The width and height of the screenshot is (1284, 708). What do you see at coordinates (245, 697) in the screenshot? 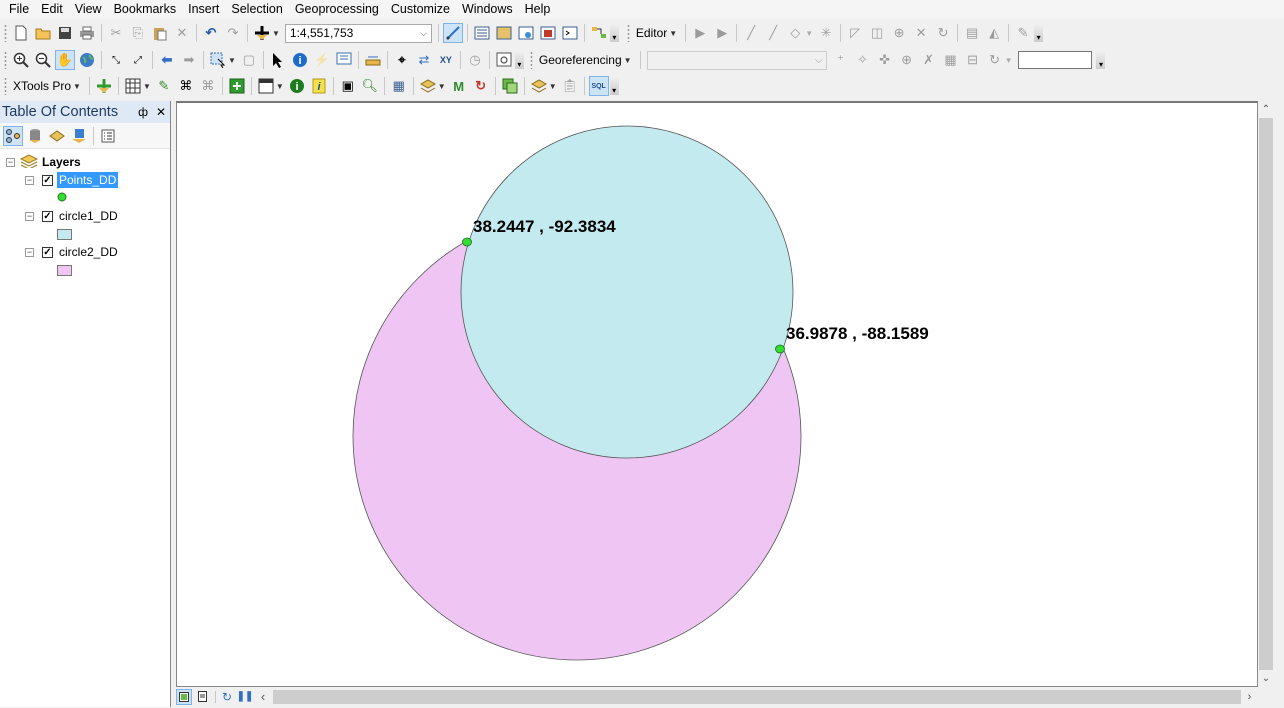
I see `pause-drawing-icon: ❚❚` at bounding box center [245, 697].